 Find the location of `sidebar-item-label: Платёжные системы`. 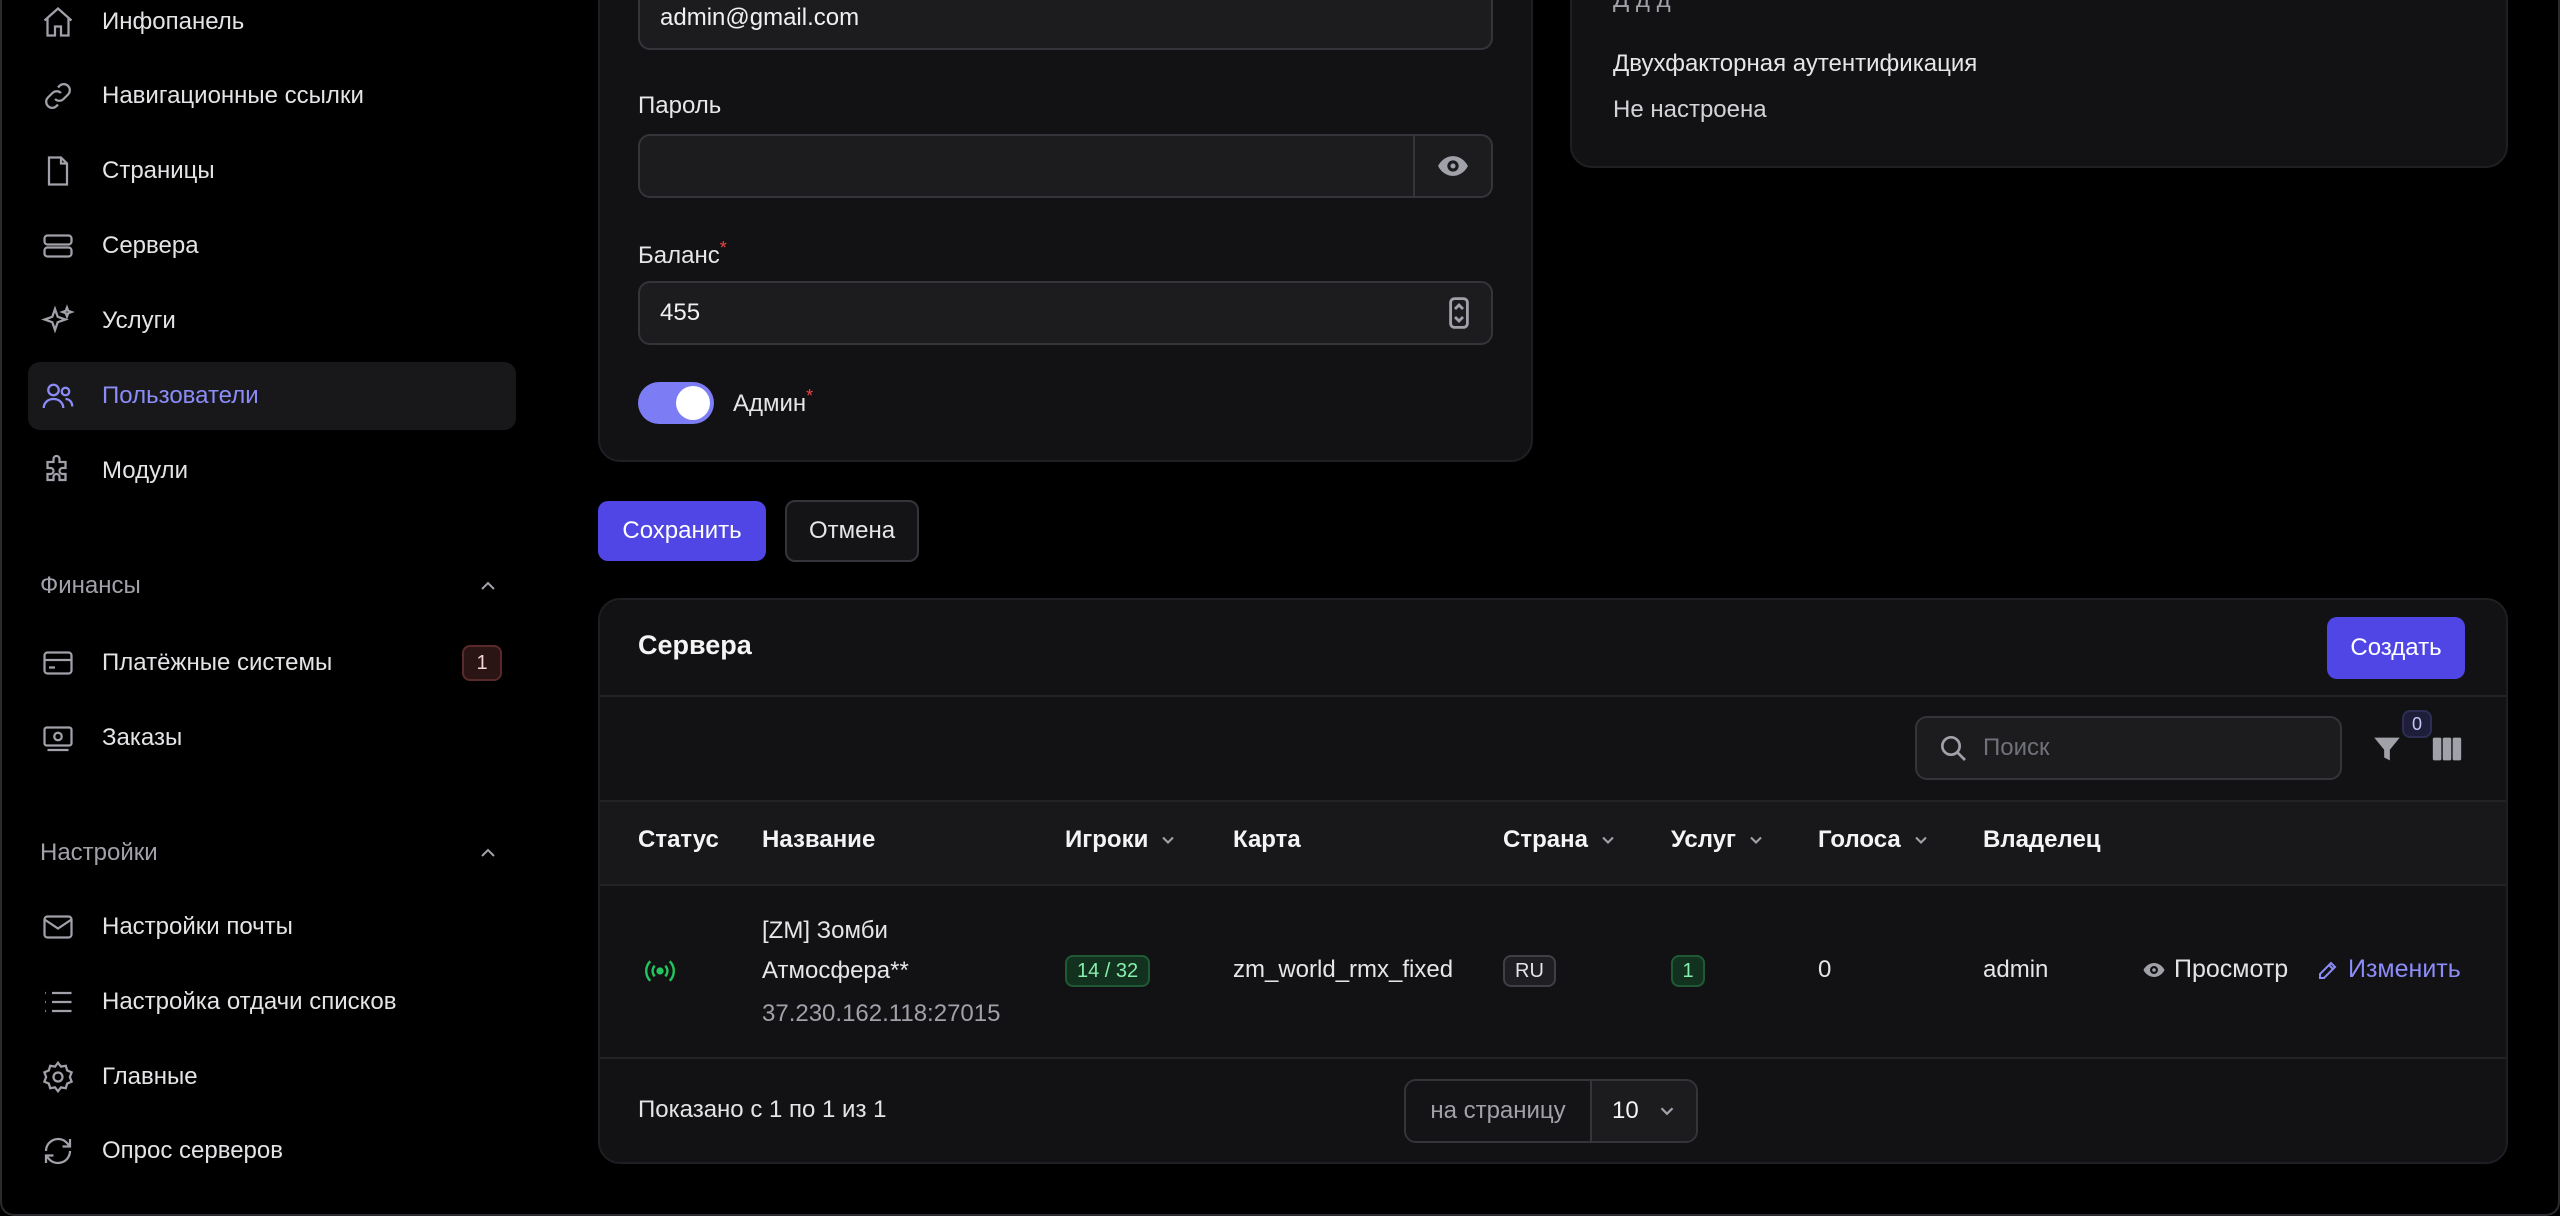

sidebar-item-label: Платёжные системы is located at coordinates (217, 662).